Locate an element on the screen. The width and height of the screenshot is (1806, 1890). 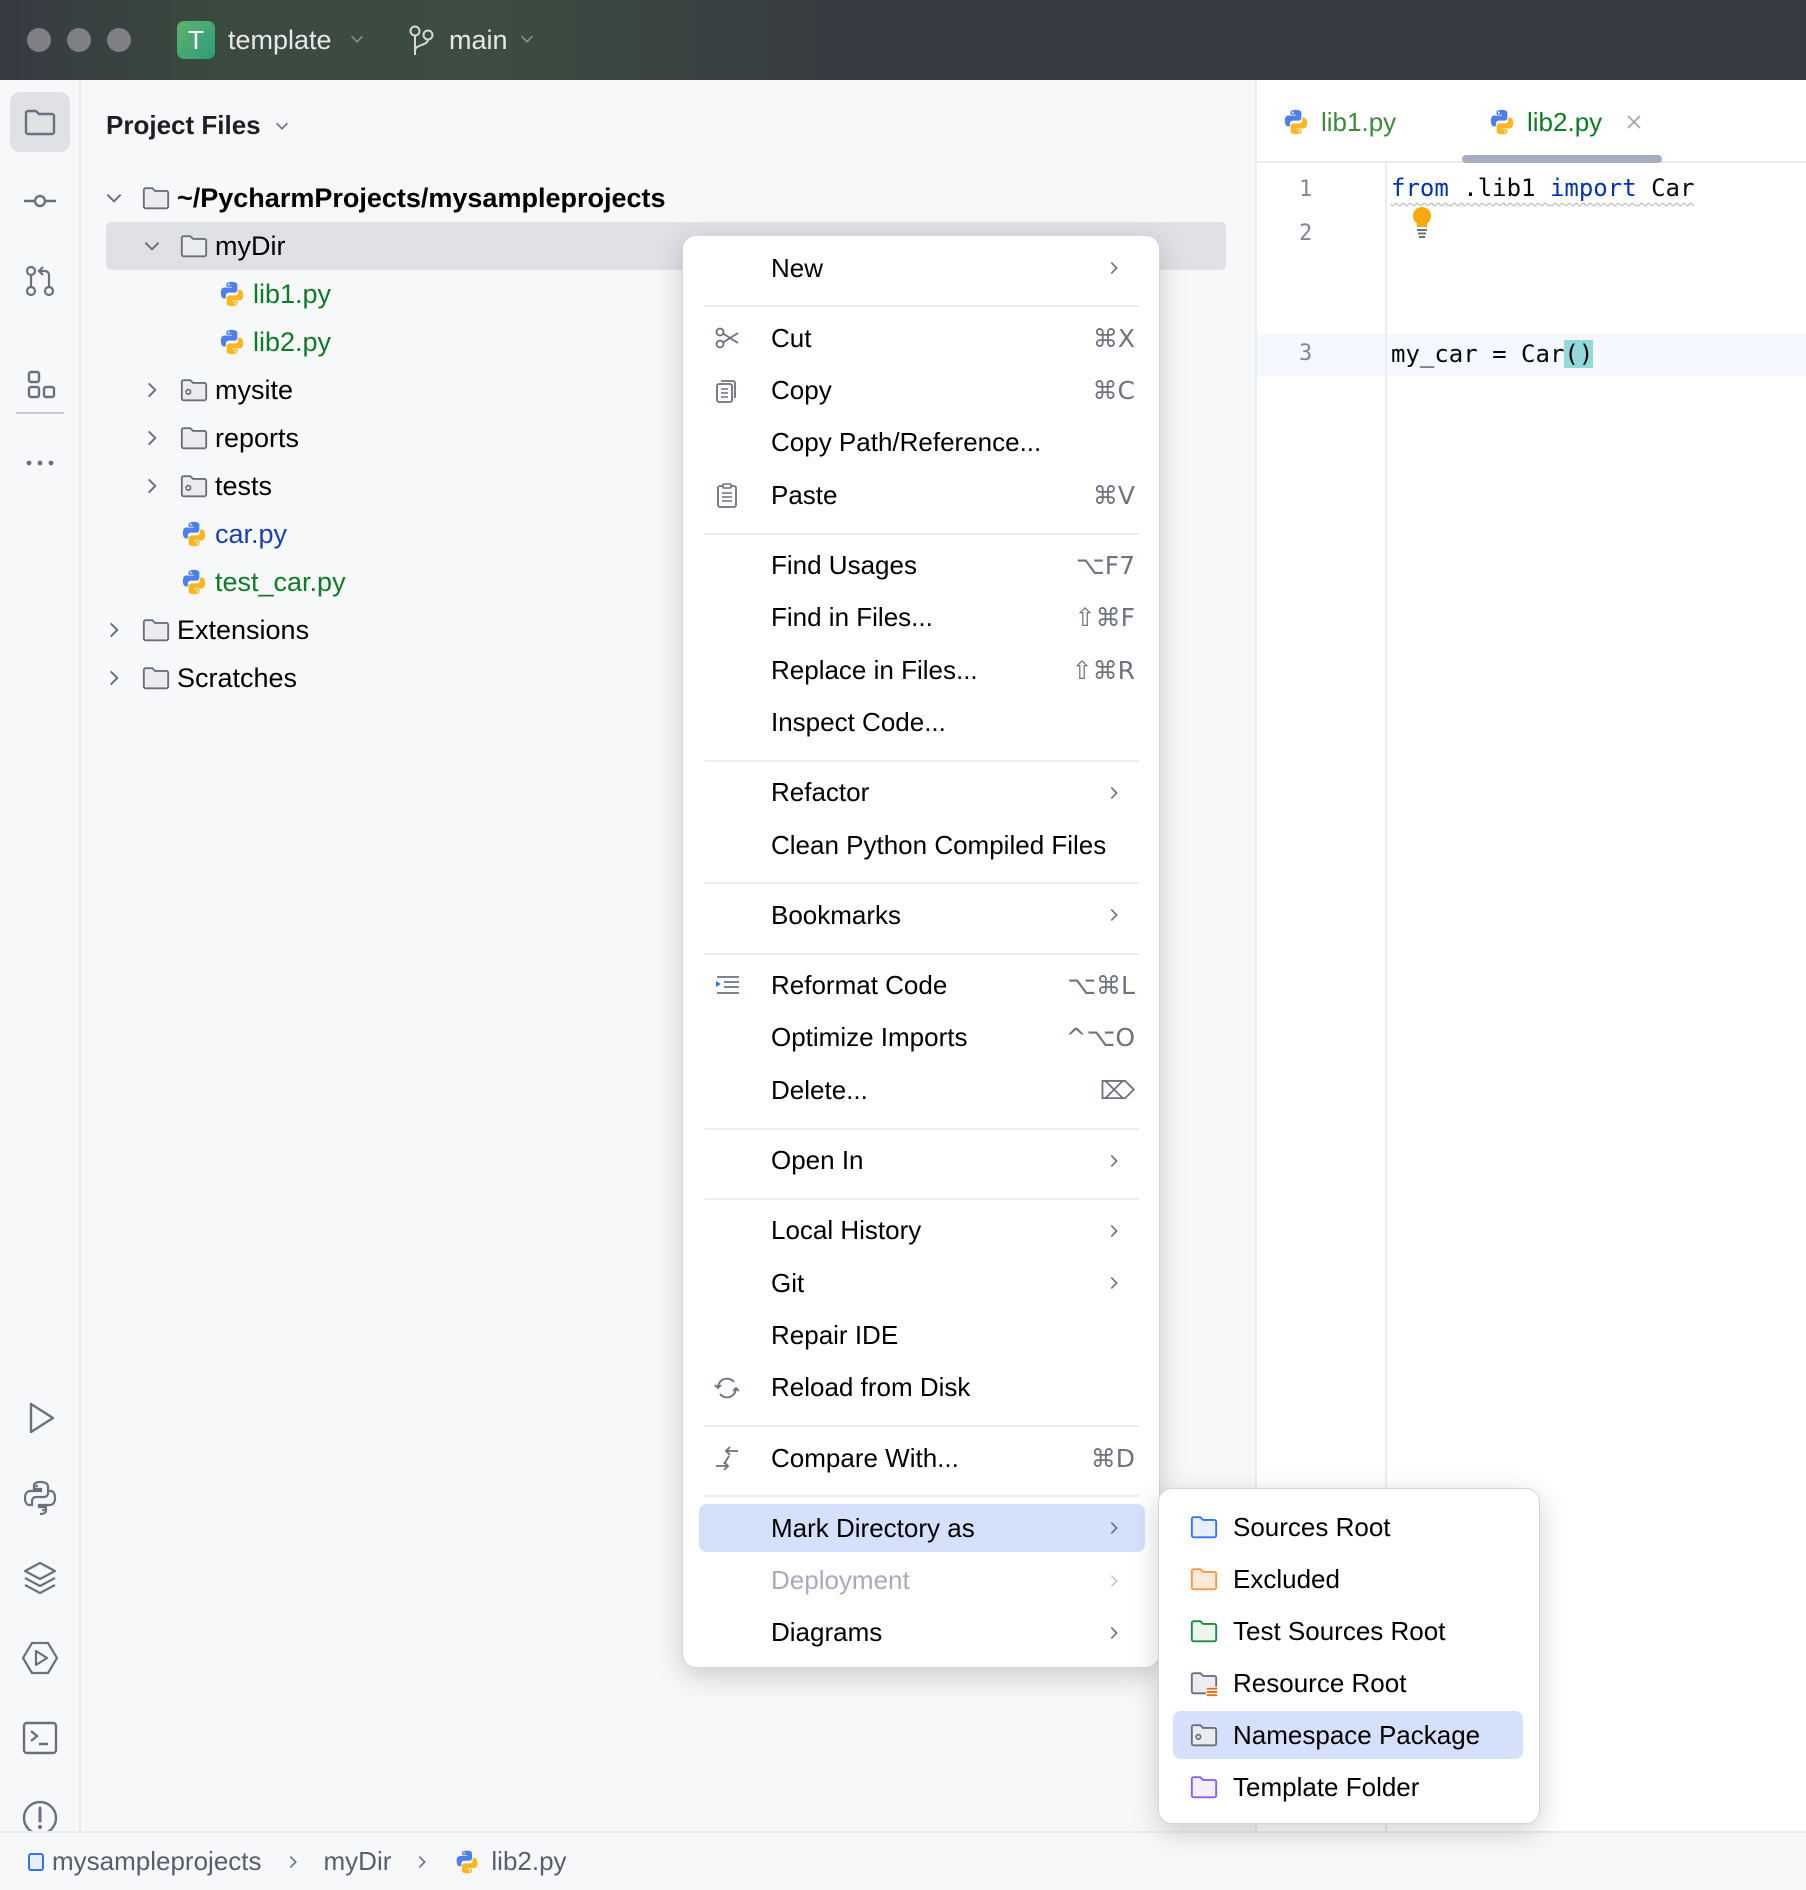
reformat-icon is located at coordinates (727, 984).